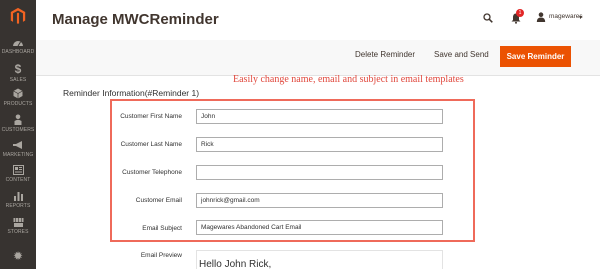 The width and height of the screenshot is (600, 269). I want to click on sidebar-item-content: CONTENT, so click(18, 174).